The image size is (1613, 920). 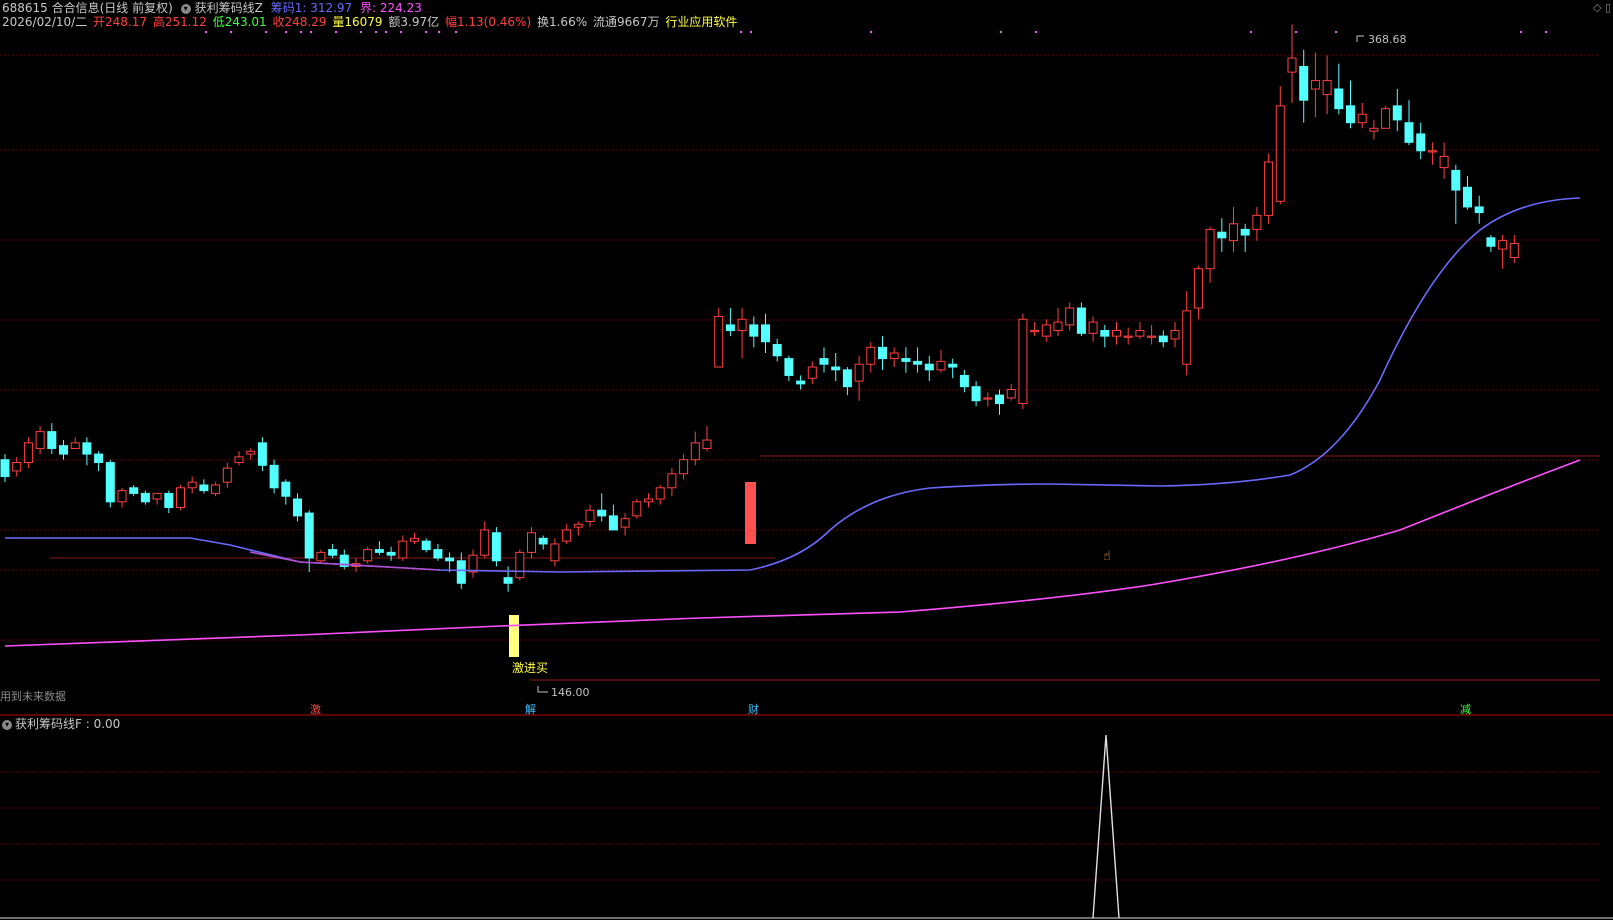 I want to click on sub-indicator-dropdown-icon: ▾, so click(x=7, y=724).